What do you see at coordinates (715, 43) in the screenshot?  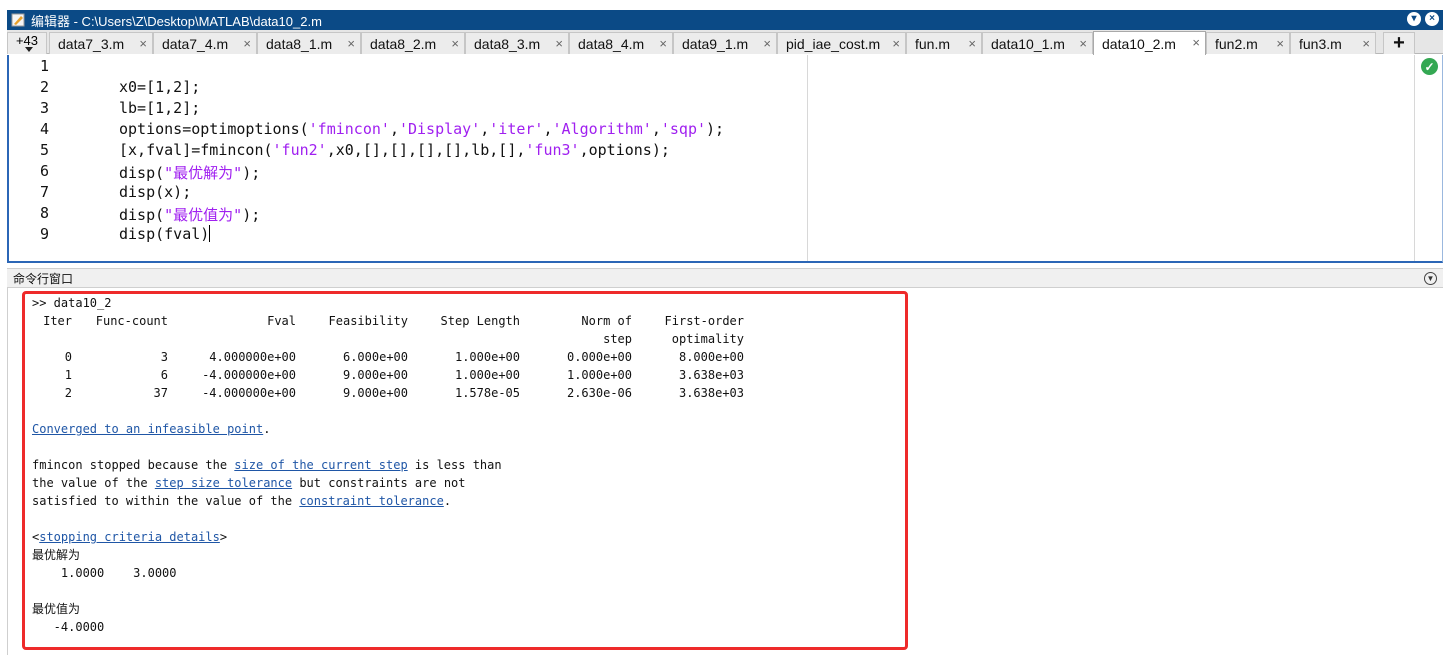 I see `tab-label: data9_1.m` at bounding box center [715, 43].